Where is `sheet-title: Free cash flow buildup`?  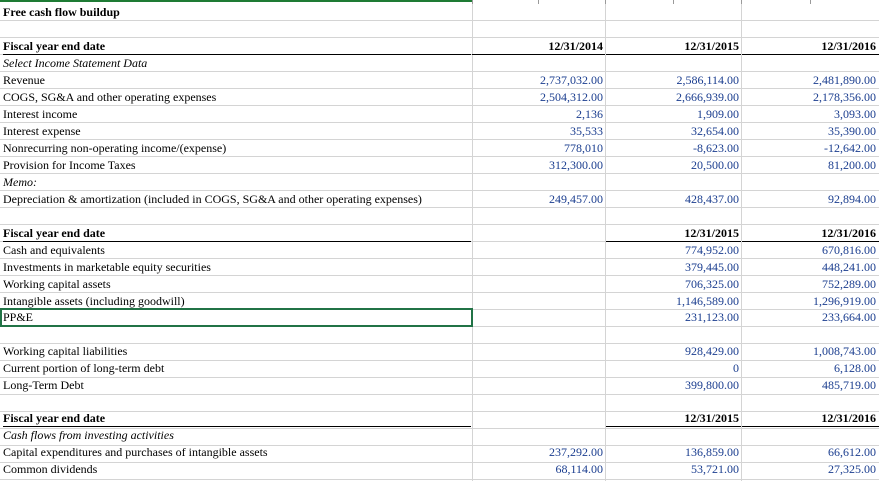
sheet-title: Free cash flow buildup is located at coordinates (237, 12).